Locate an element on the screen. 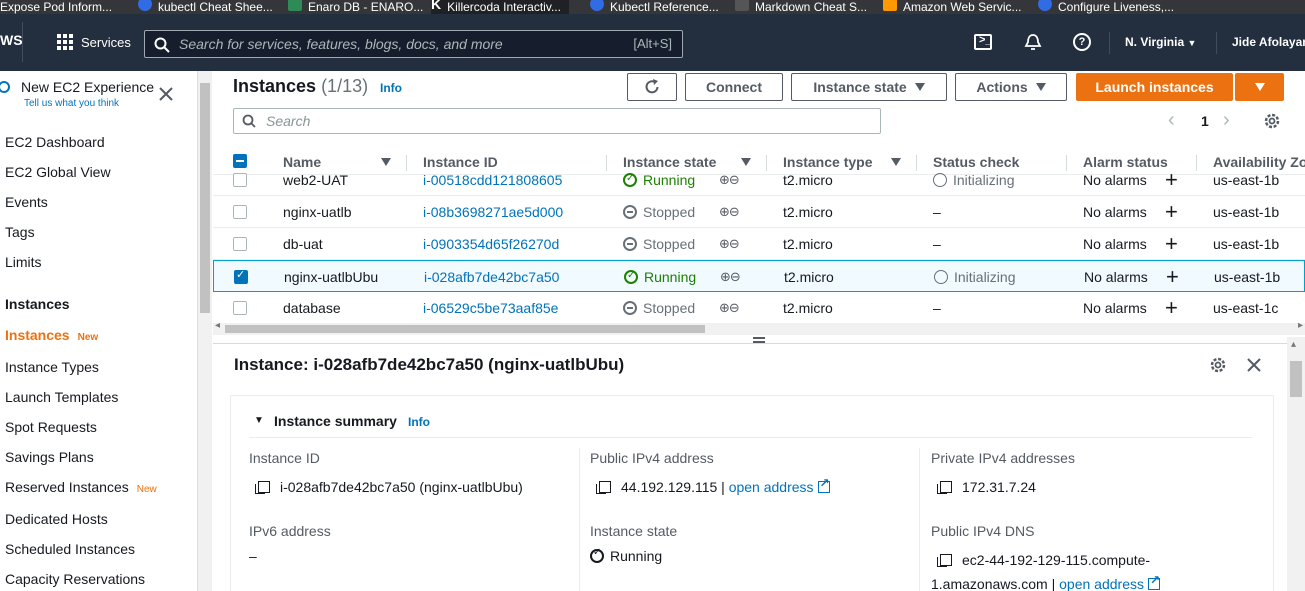 This screenshot has height=591, width=1305. scroll-up-icon: ▴ is located at coordinates (1293, 344).